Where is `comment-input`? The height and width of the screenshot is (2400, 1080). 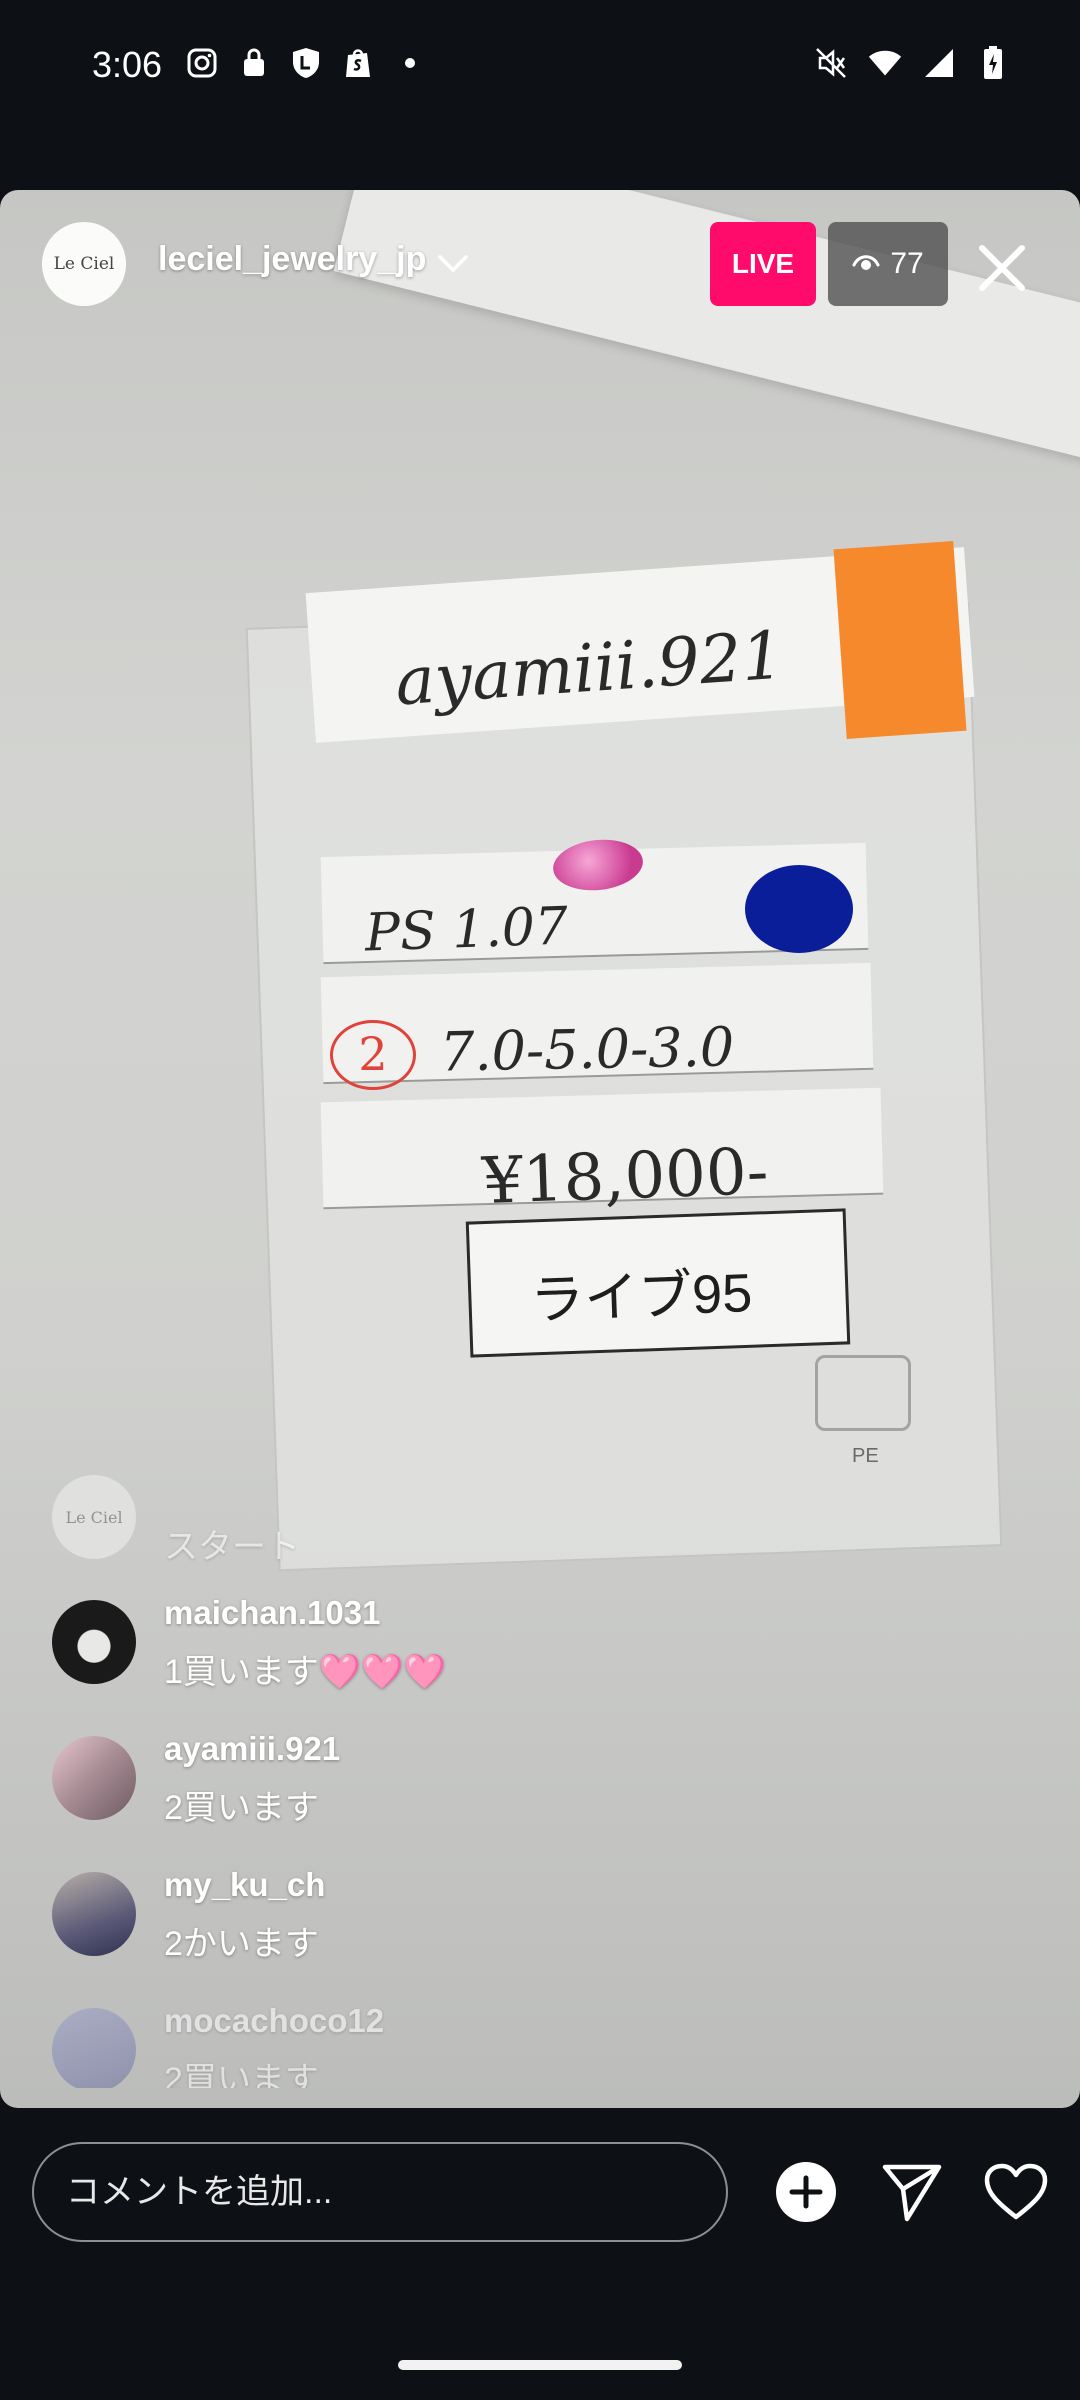
comment-input is located at coordinates (380, 2192).